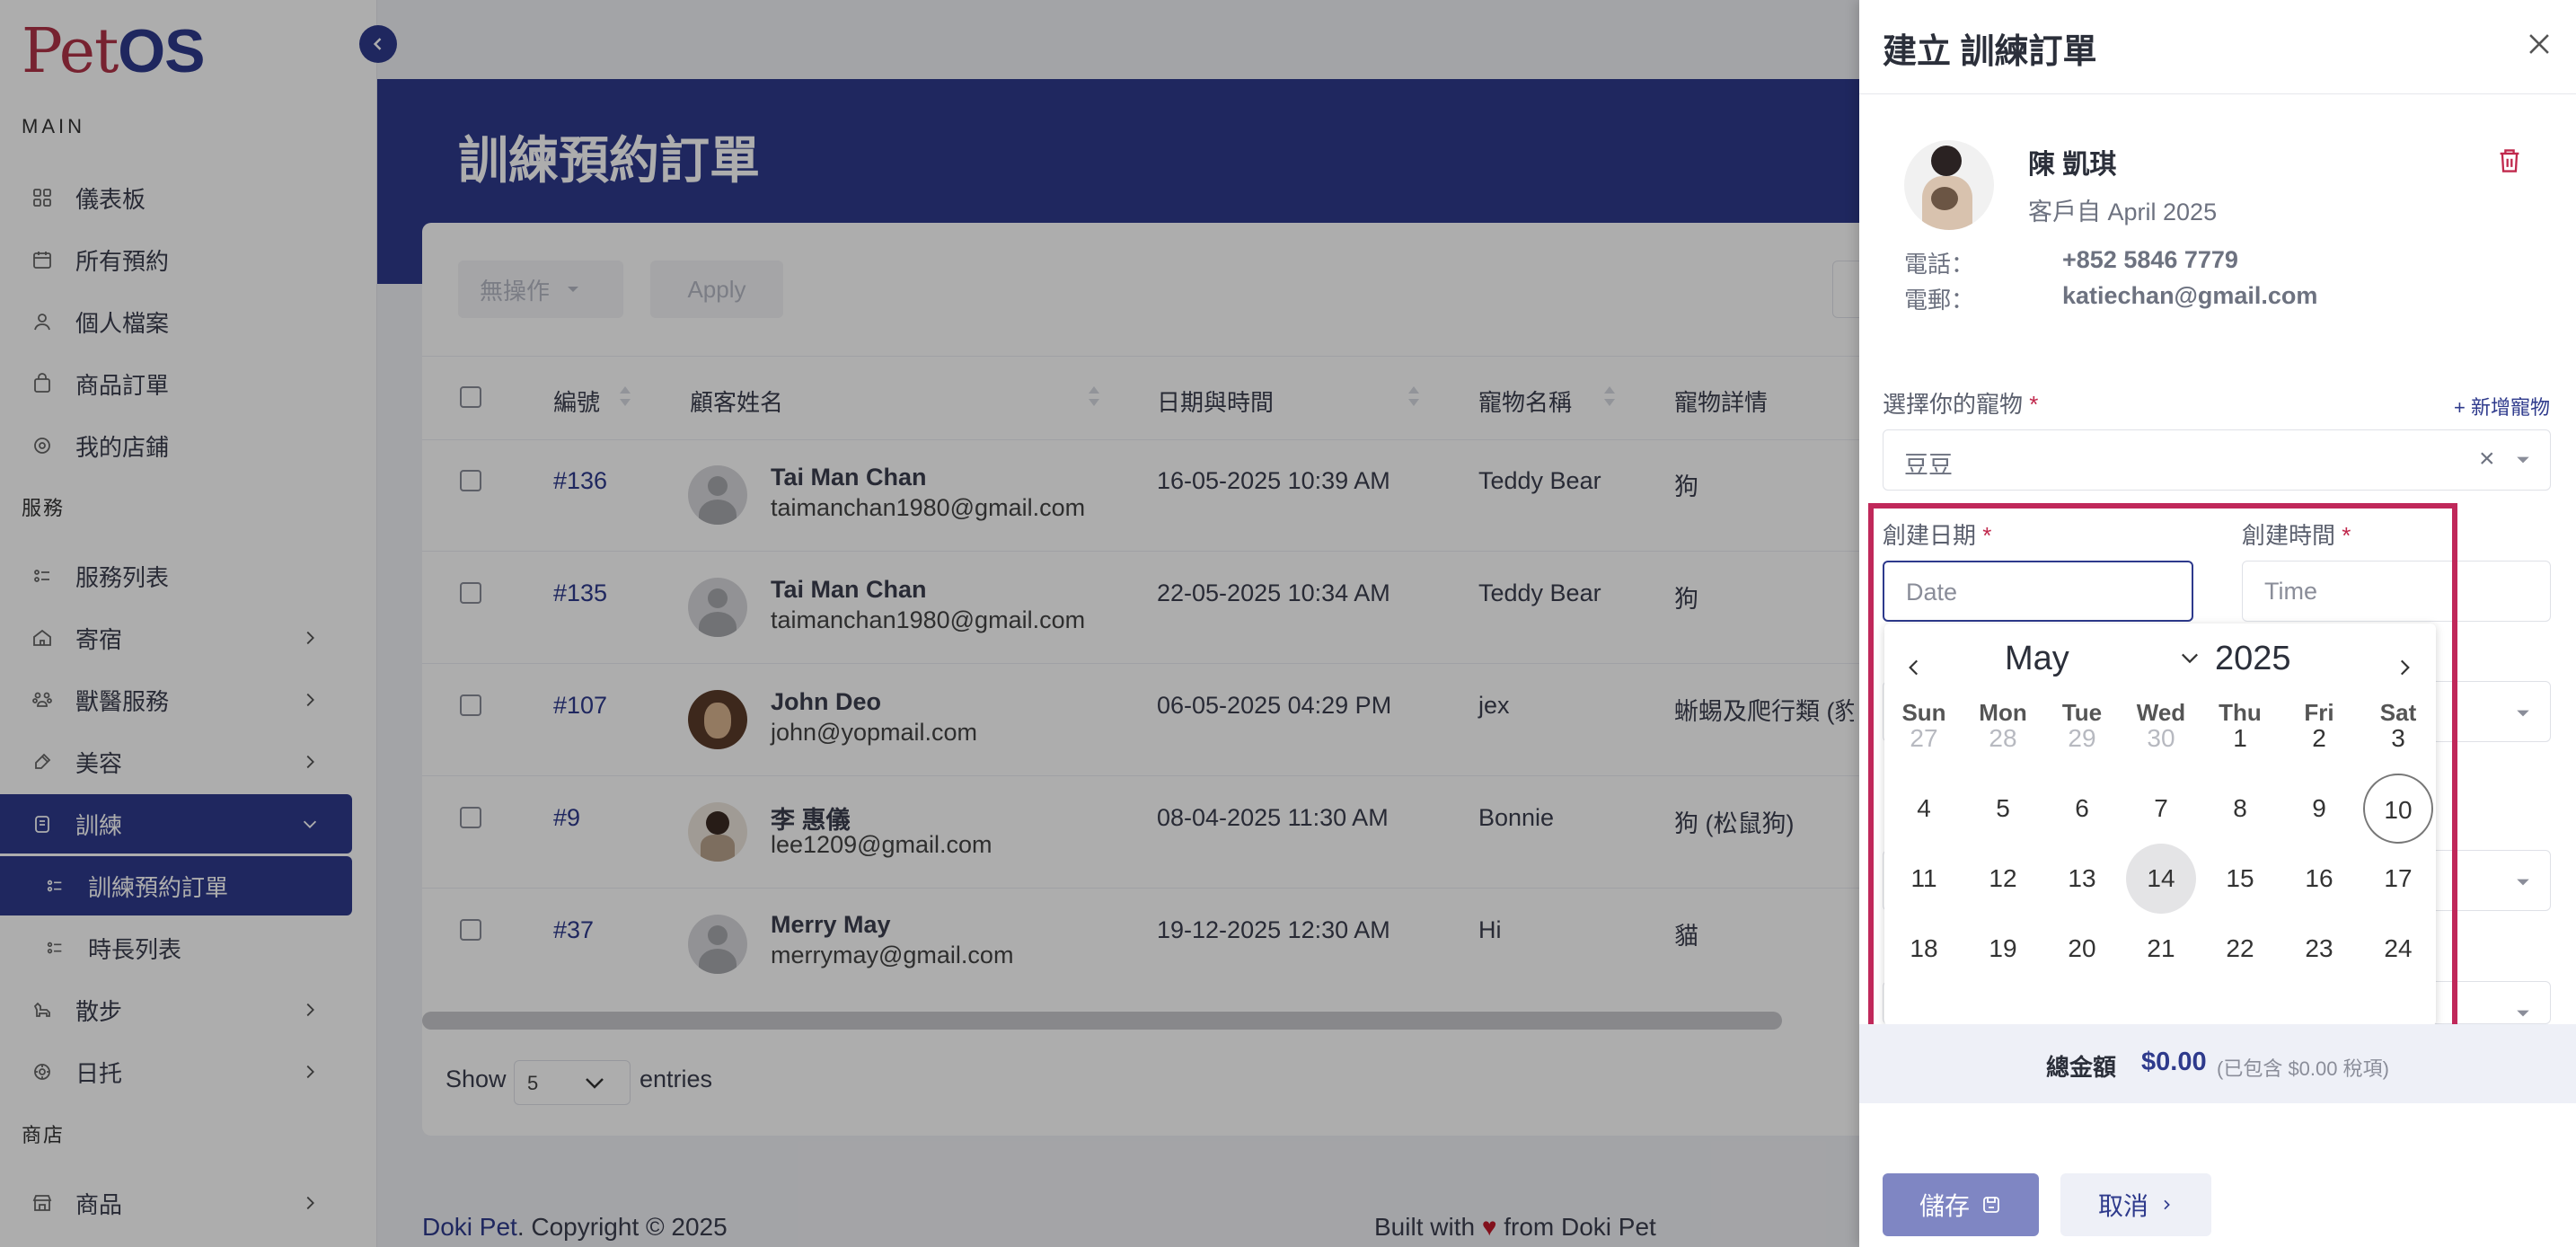  I want to click on cancel-button: 取消, so click(2135, 1204).